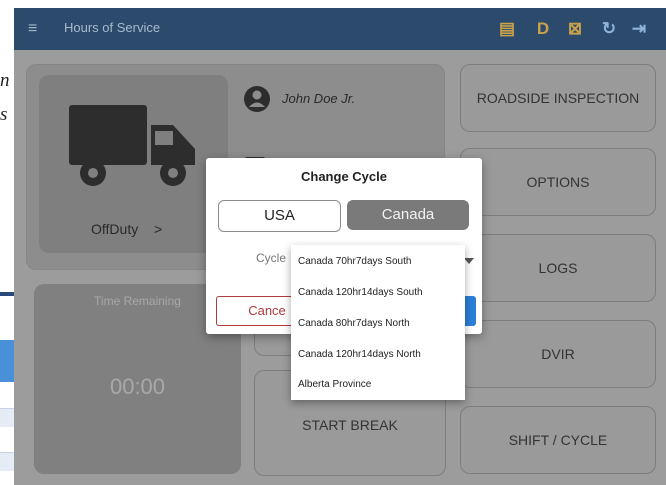 The image size is (666, 485). Describe the element at coordinates (257, 99) in the screenshot. I see `user-avatar-icon` at that location.